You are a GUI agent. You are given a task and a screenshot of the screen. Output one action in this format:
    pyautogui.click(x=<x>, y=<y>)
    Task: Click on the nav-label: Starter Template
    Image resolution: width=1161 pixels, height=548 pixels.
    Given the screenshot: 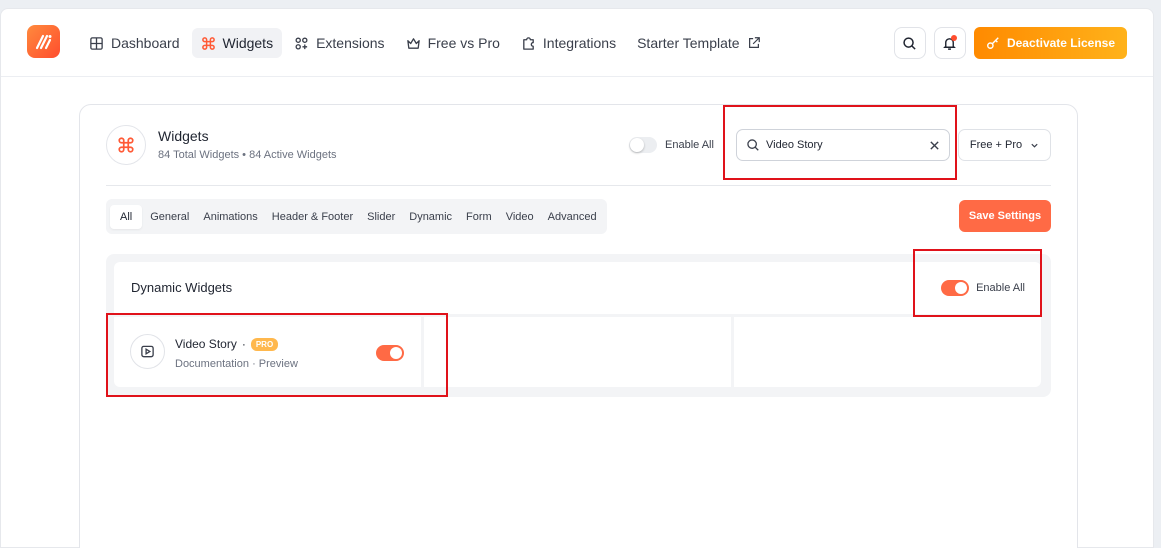 What is the action you would take?
    pyautogui.click(x=688, y=43)
    